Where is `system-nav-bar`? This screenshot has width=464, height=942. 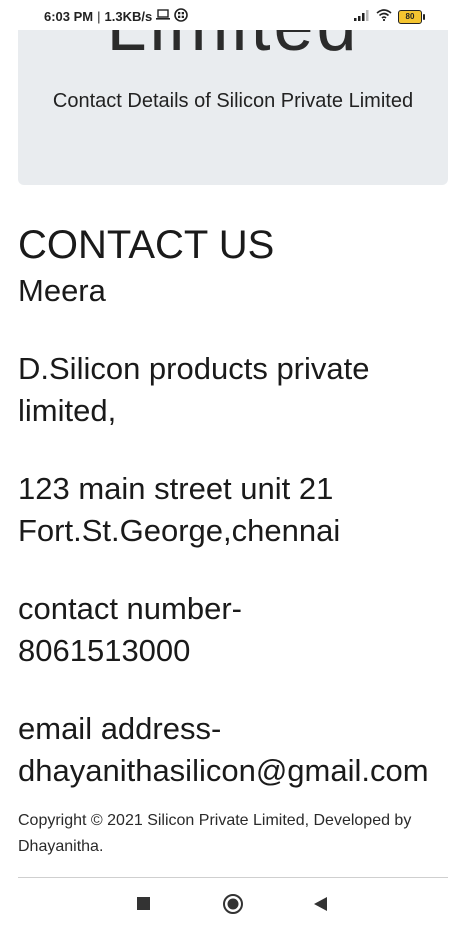 system-nav-bar is located at coordinates (232, 911).